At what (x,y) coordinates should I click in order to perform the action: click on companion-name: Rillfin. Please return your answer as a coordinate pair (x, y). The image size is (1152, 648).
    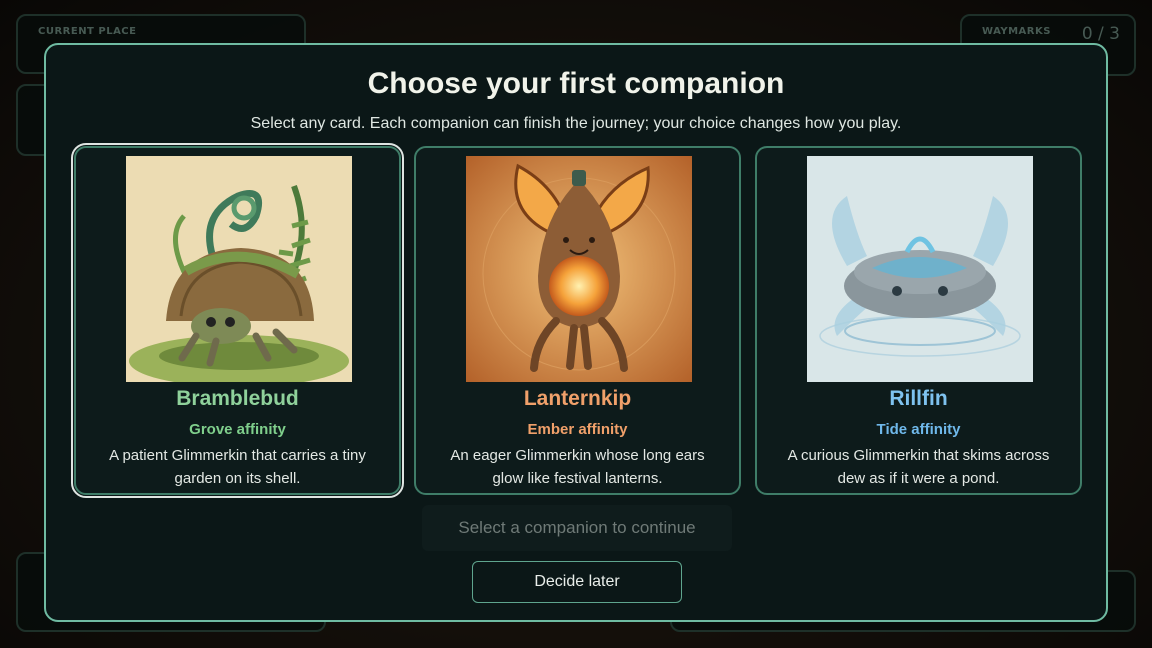
    Looking at the image, I should click on (918, 398).